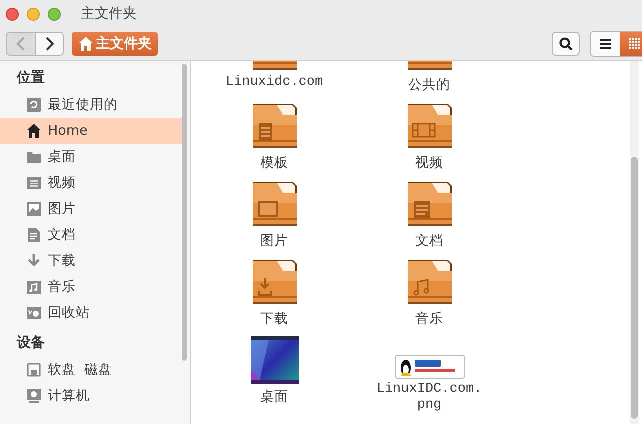  What do you see at coordinates (34, 396) in the screenshot?
I see `computer-icon` at bounding box center [34, 396].